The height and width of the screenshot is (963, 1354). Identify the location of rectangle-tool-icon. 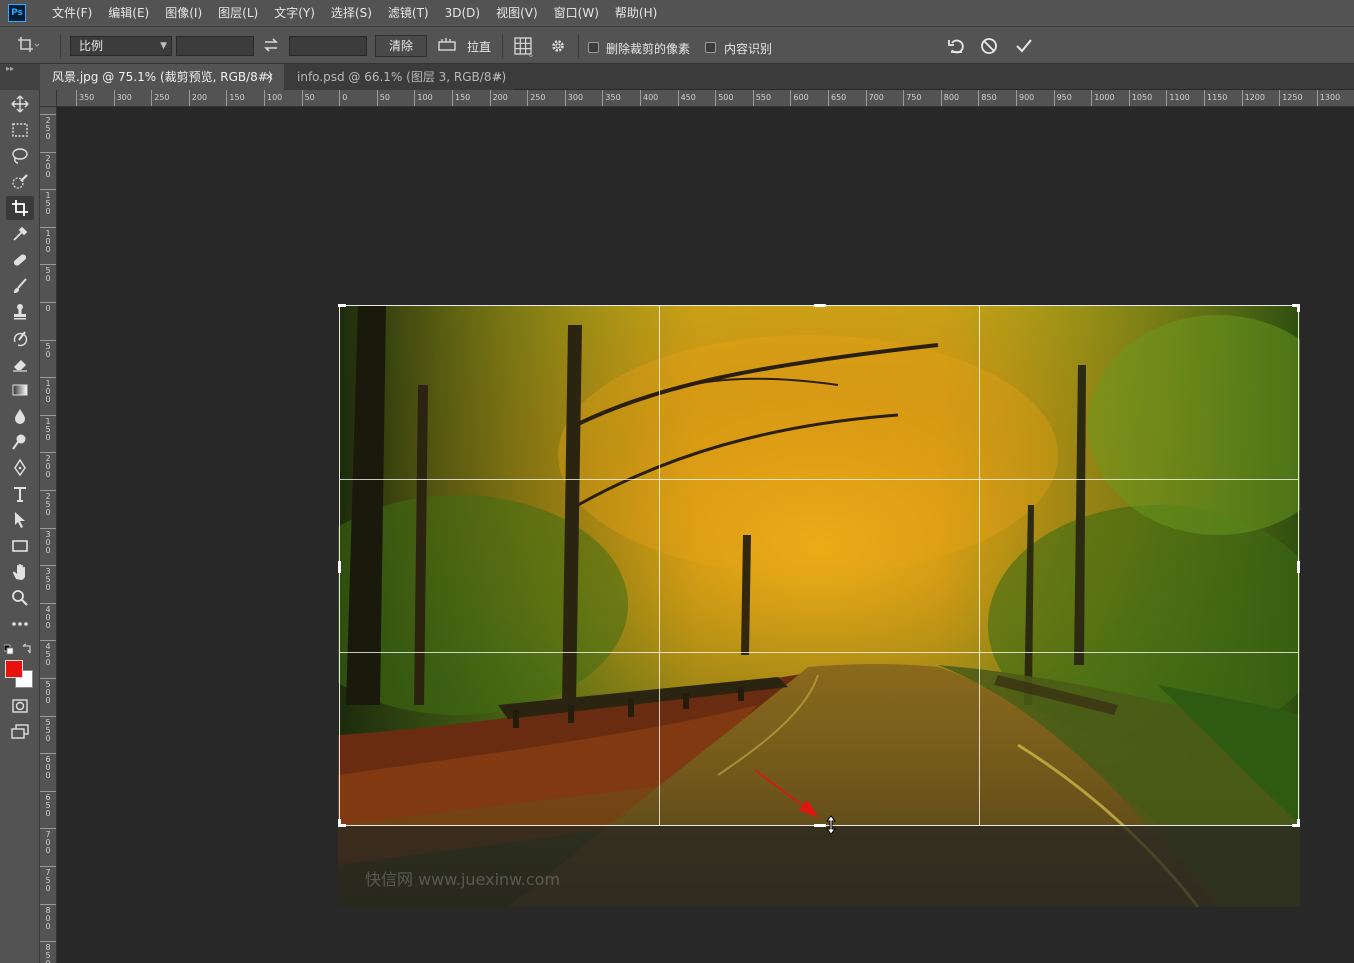
(20, 546).